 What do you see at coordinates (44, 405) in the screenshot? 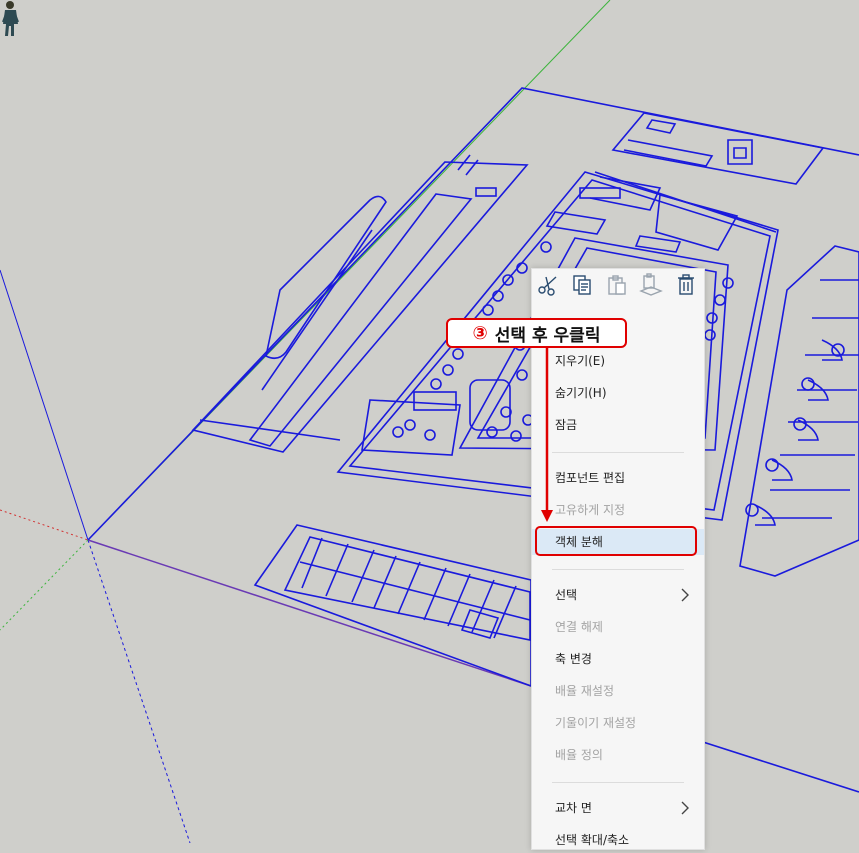
I see `blue-axis` at bounding box center [44, 405].